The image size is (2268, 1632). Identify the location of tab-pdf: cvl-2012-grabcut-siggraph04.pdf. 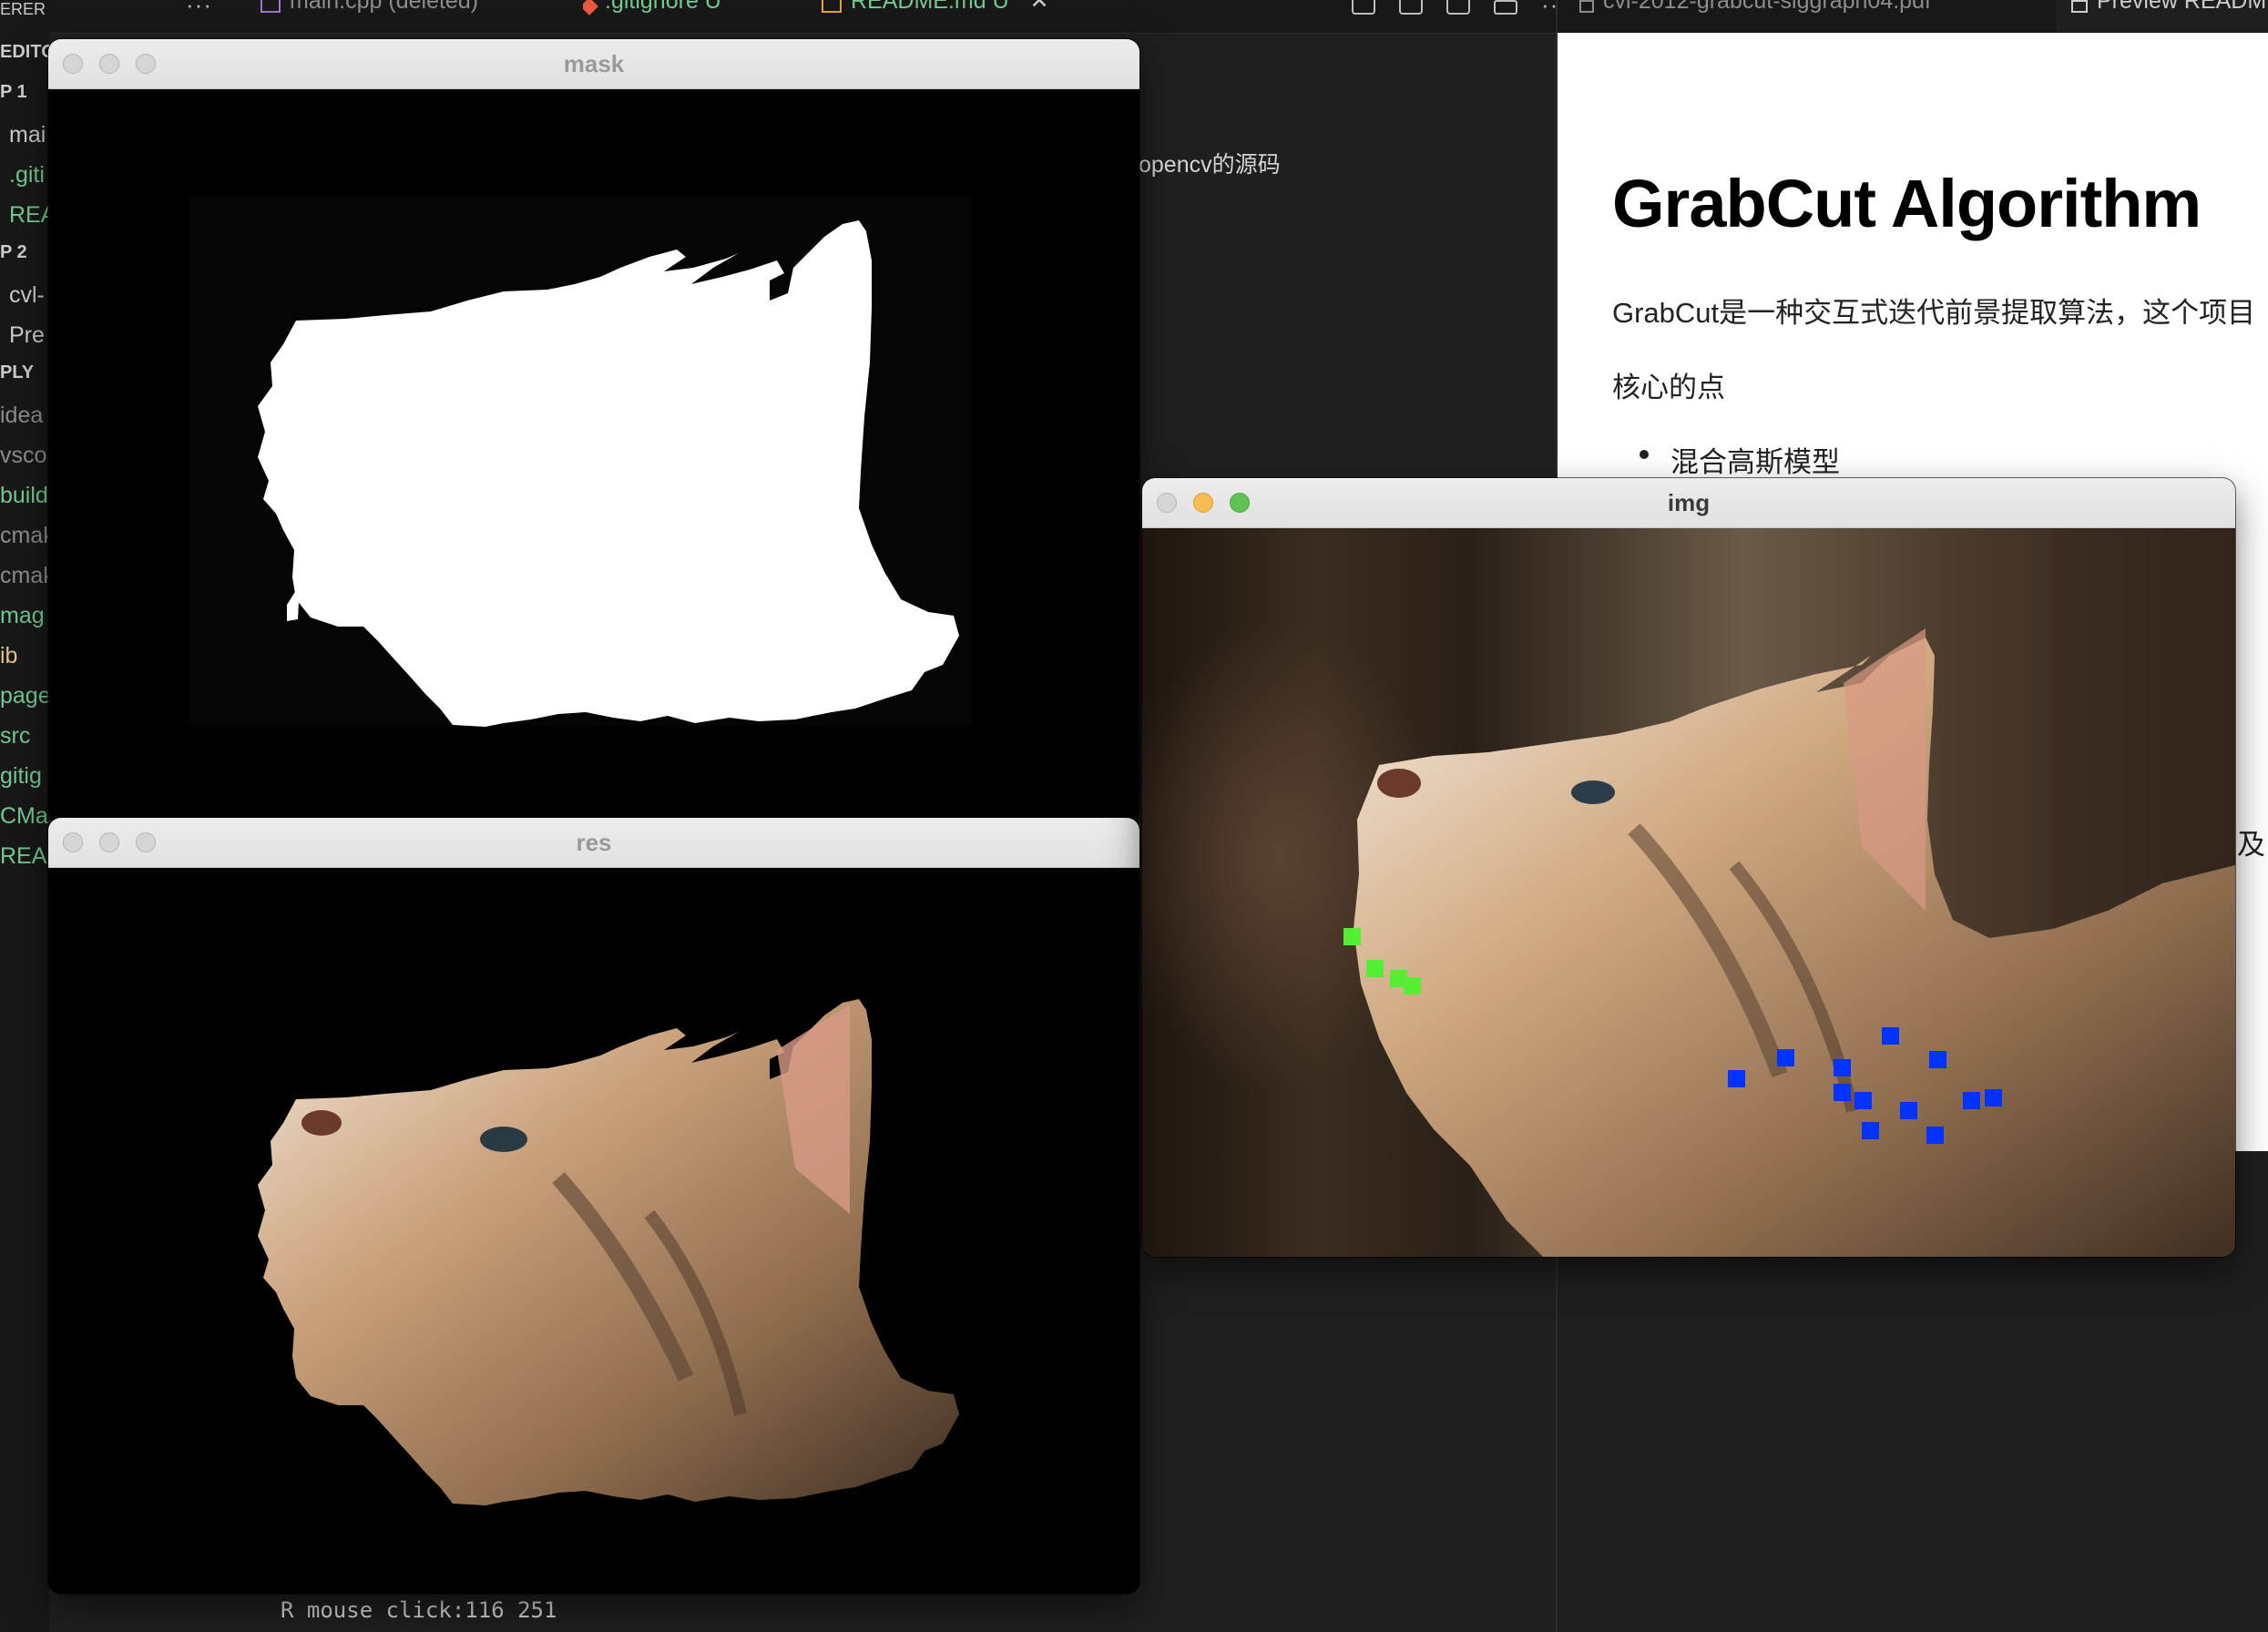
(1807, 17).